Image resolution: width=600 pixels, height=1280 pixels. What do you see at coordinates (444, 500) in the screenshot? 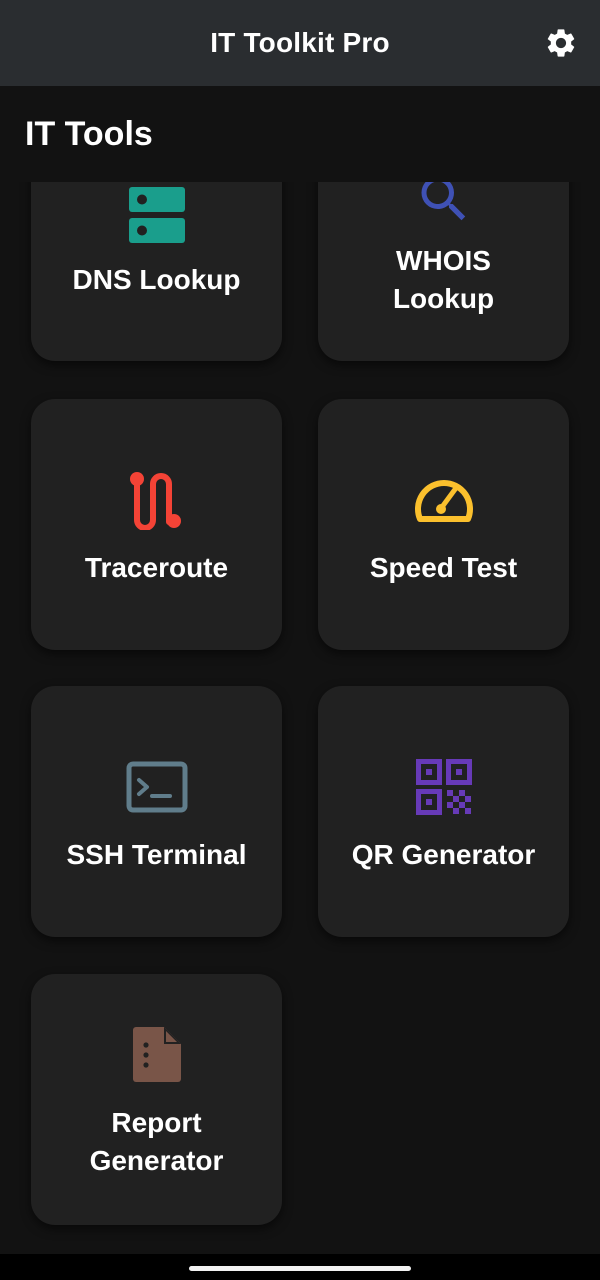
I see `speedometer-icon` at bounding box center [444, 500].